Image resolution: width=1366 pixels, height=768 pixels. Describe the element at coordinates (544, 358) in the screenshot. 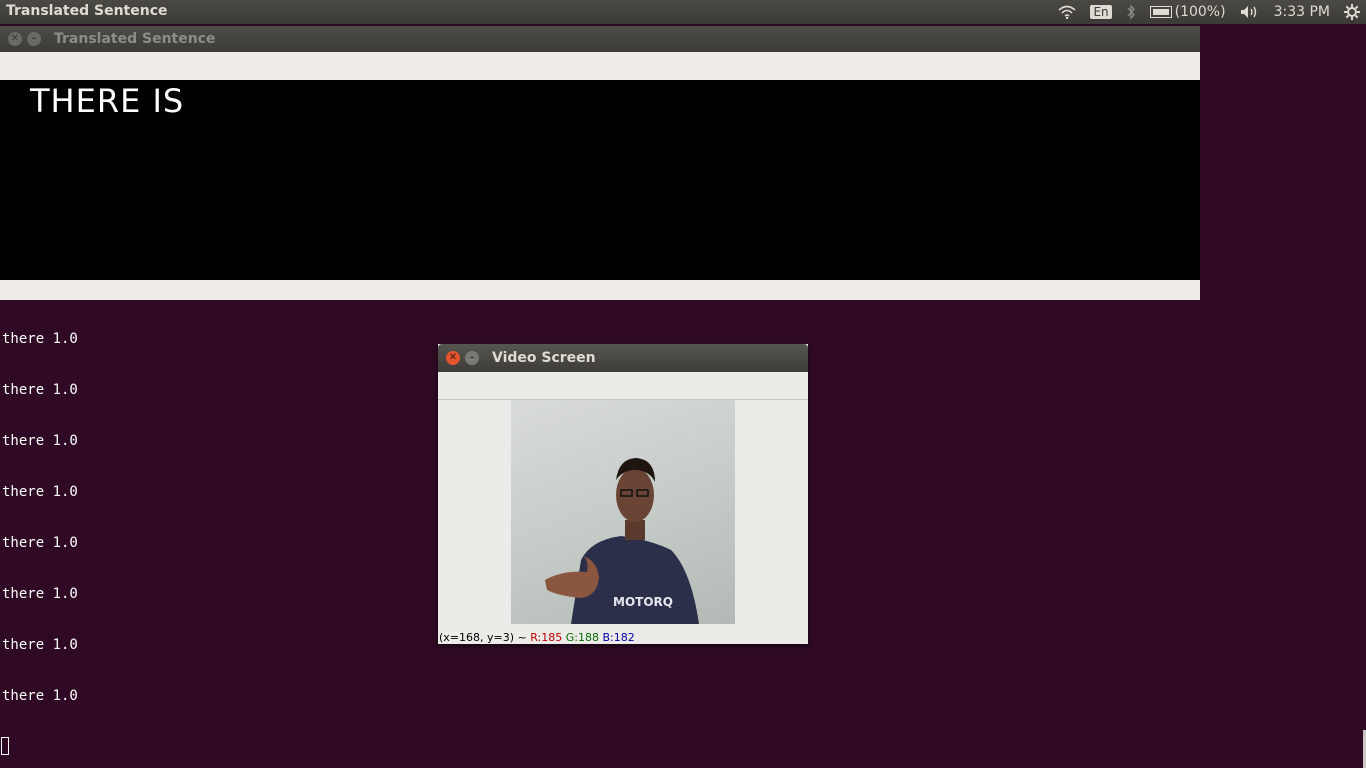

I see `window-title: Video Screen` at that location.